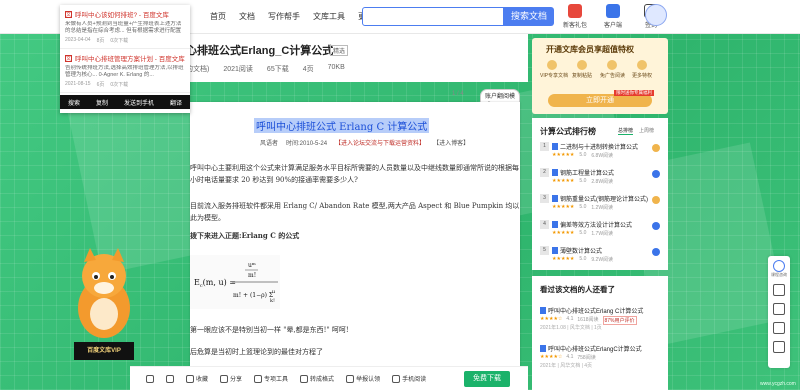 The width and height of the screenshot is (800, 390). What do you see at coordinates (487, 379) in the screenshot?
I see `free-download-button: 免费下载` at bounding box center [487, 379].